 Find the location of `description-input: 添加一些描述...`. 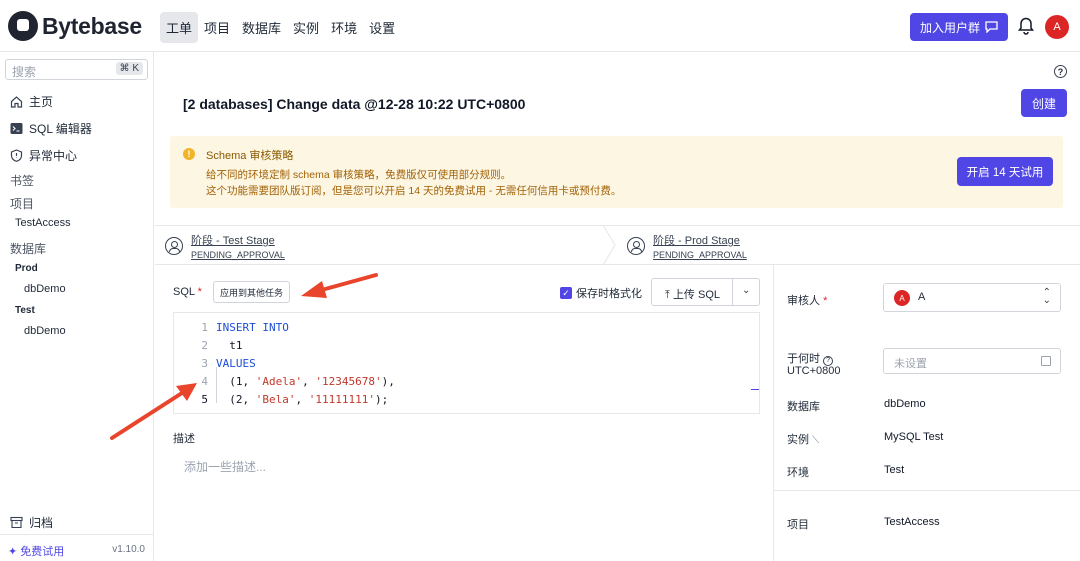

description-input: 添加一些描述... is located at coordinates (225, 466).